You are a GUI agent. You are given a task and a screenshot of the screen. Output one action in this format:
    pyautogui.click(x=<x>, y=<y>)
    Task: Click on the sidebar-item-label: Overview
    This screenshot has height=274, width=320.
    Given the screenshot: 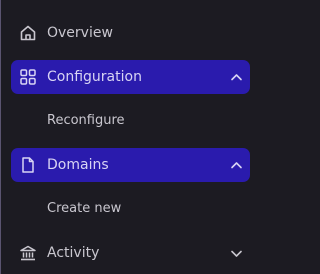 What is the action you would take?
    pyautogui.click(x=80, y=33)
    